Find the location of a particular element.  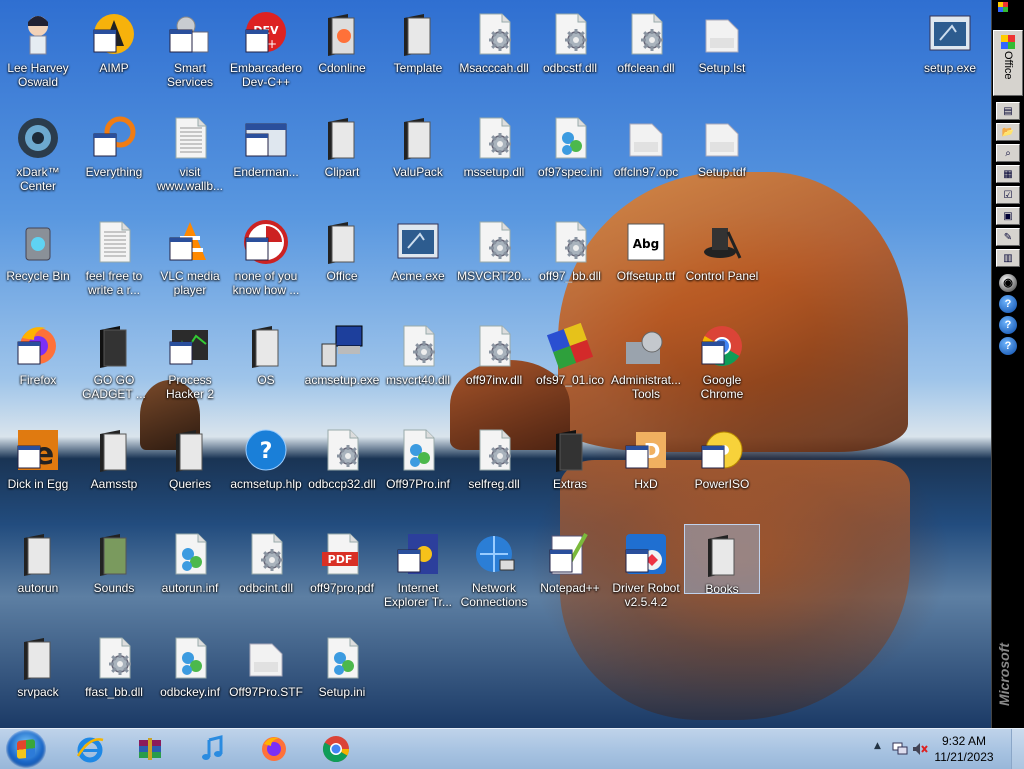

desktop-icon: Off97Pro.STF is located at coordinates (266, 678).